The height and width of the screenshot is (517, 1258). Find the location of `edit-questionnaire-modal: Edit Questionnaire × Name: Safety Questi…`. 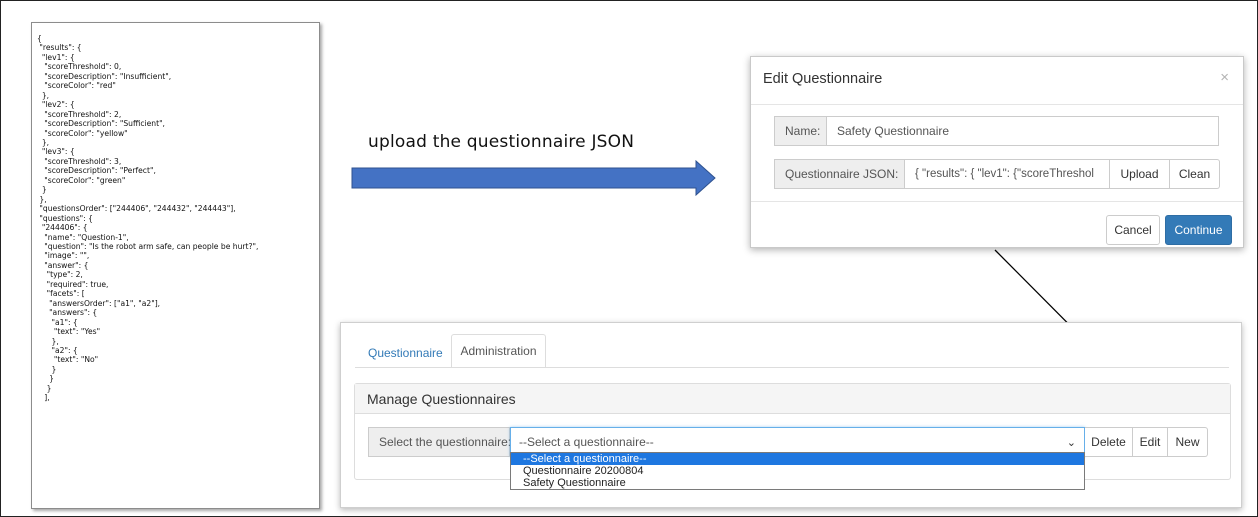

edit-questionnaire-modal: Edit Questionnaire × Name: Safety Questi… is located at coordinates (997, 152).